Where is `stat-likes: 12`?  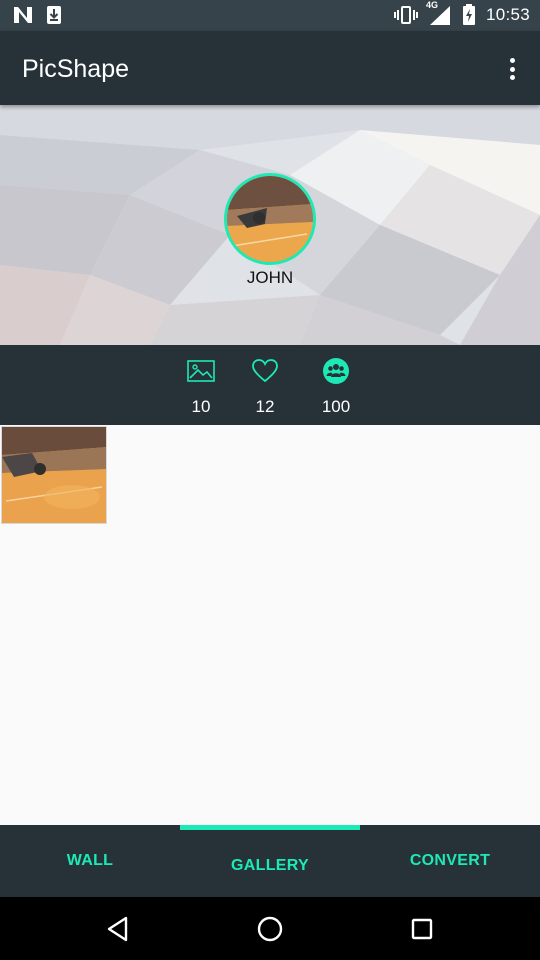 stat-likes: 12 is located at coordinates (265, 386).